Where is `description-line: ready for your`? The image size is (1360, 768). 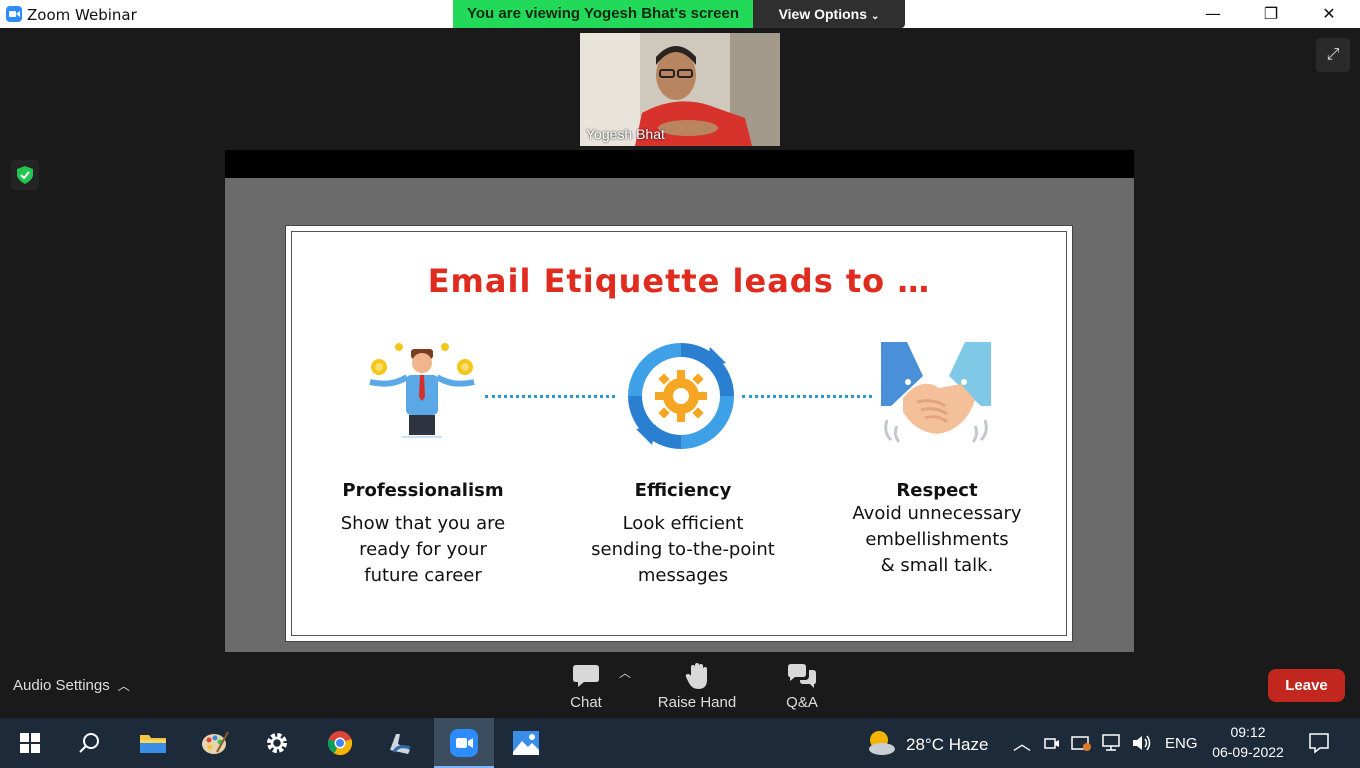 description-line: ready for your is located at coordinates (423, 549).